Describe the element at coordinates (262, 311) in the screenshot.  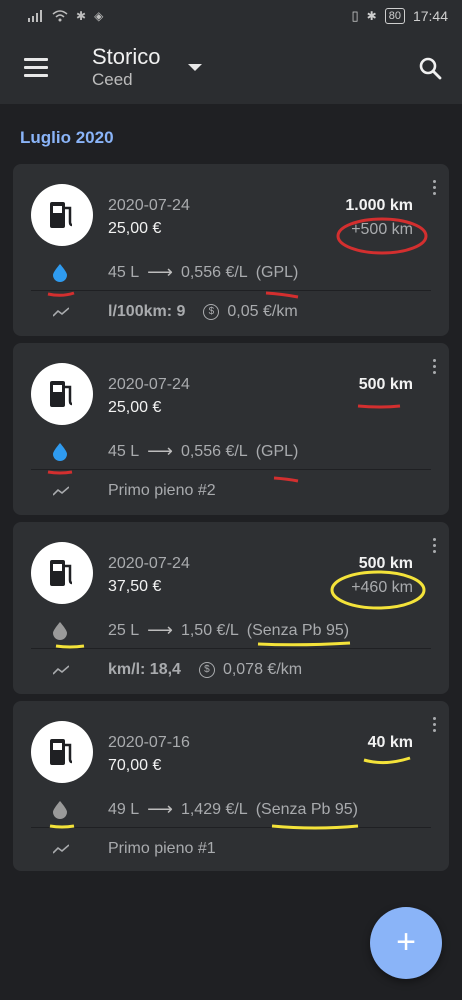
I see `cost-per-km: 0,05 €/km` at that location.